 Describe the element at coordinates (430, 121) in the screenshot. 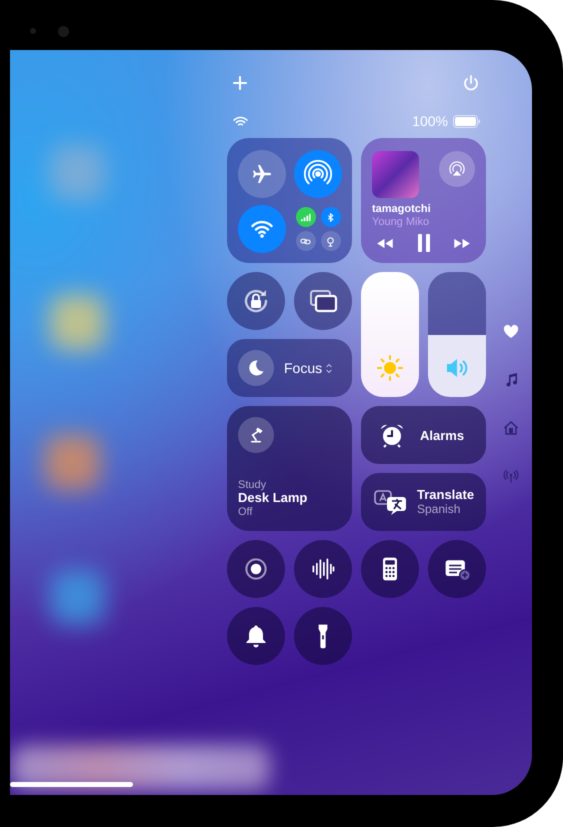

I see `battery-percentage: 100%` at that location.